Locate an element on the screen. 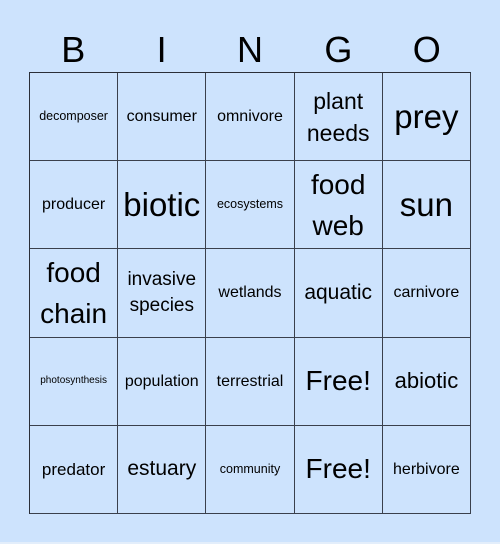 This screenshot has width=500, height=544. cell-label: ecosystems is located at coordinates (249, 204).